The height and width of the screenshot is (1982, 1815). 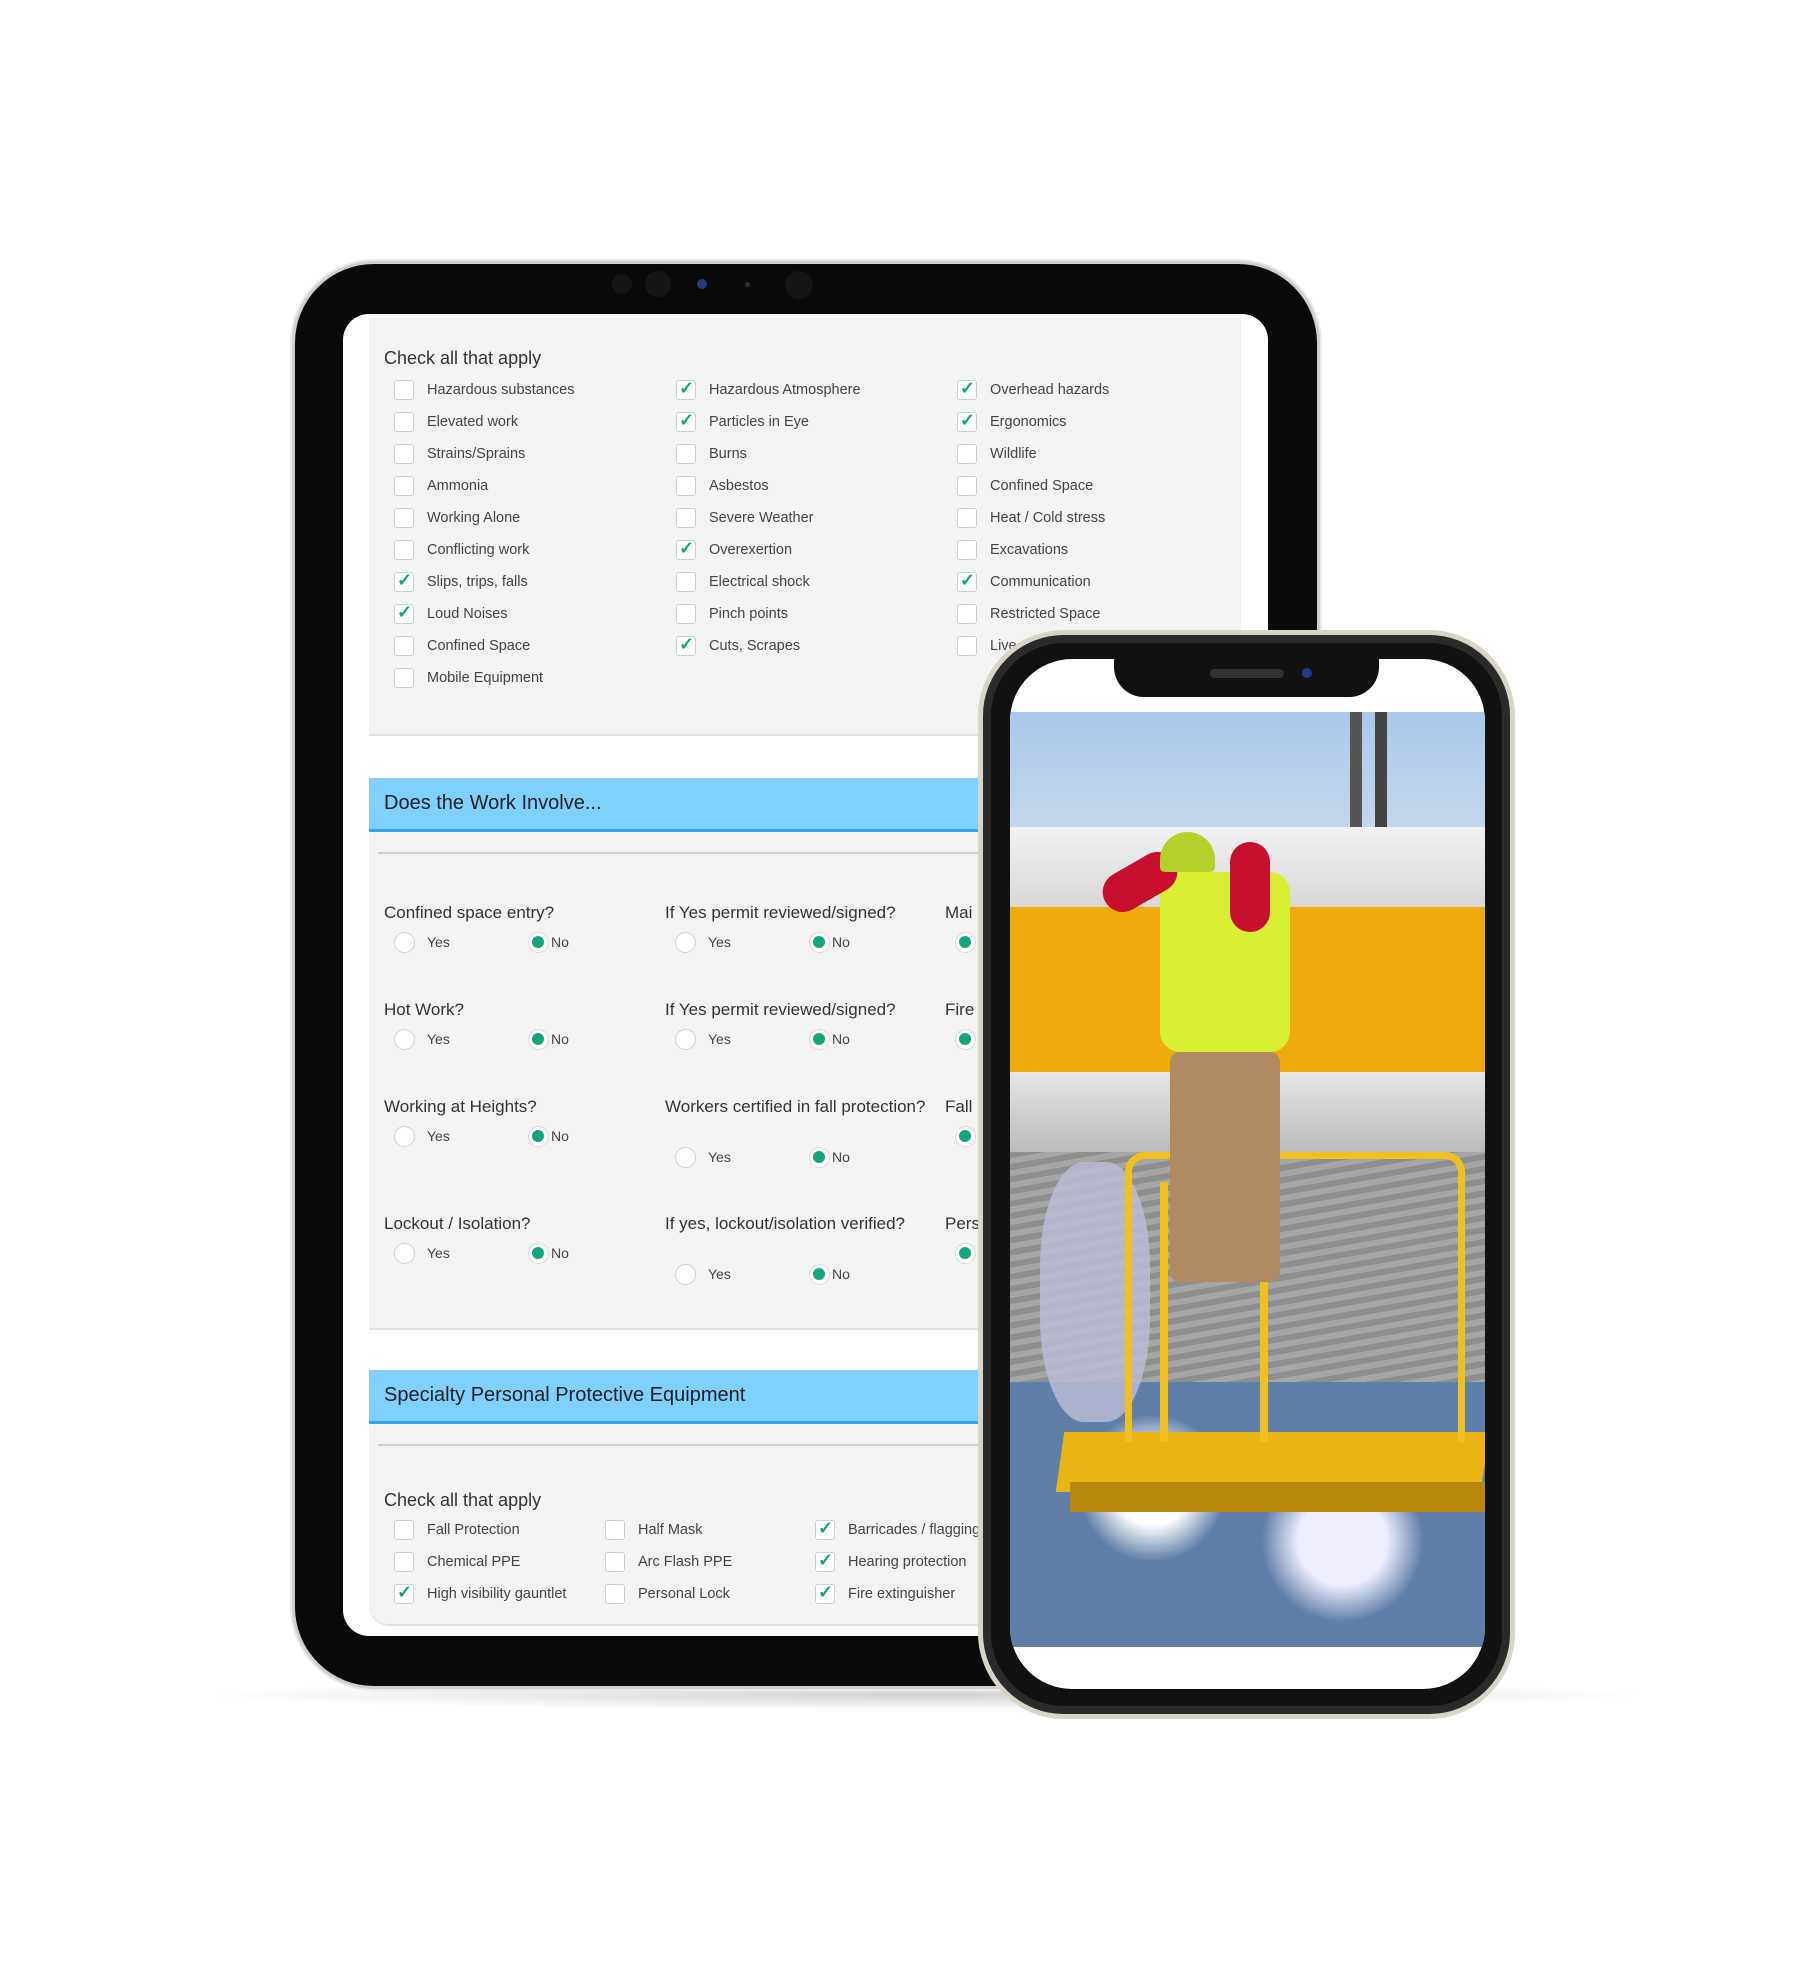 What do you see at coordinates (458, 486) in the screenshot?
I see `checkbox-label: Ammonia` at bounding box center [458, 486].